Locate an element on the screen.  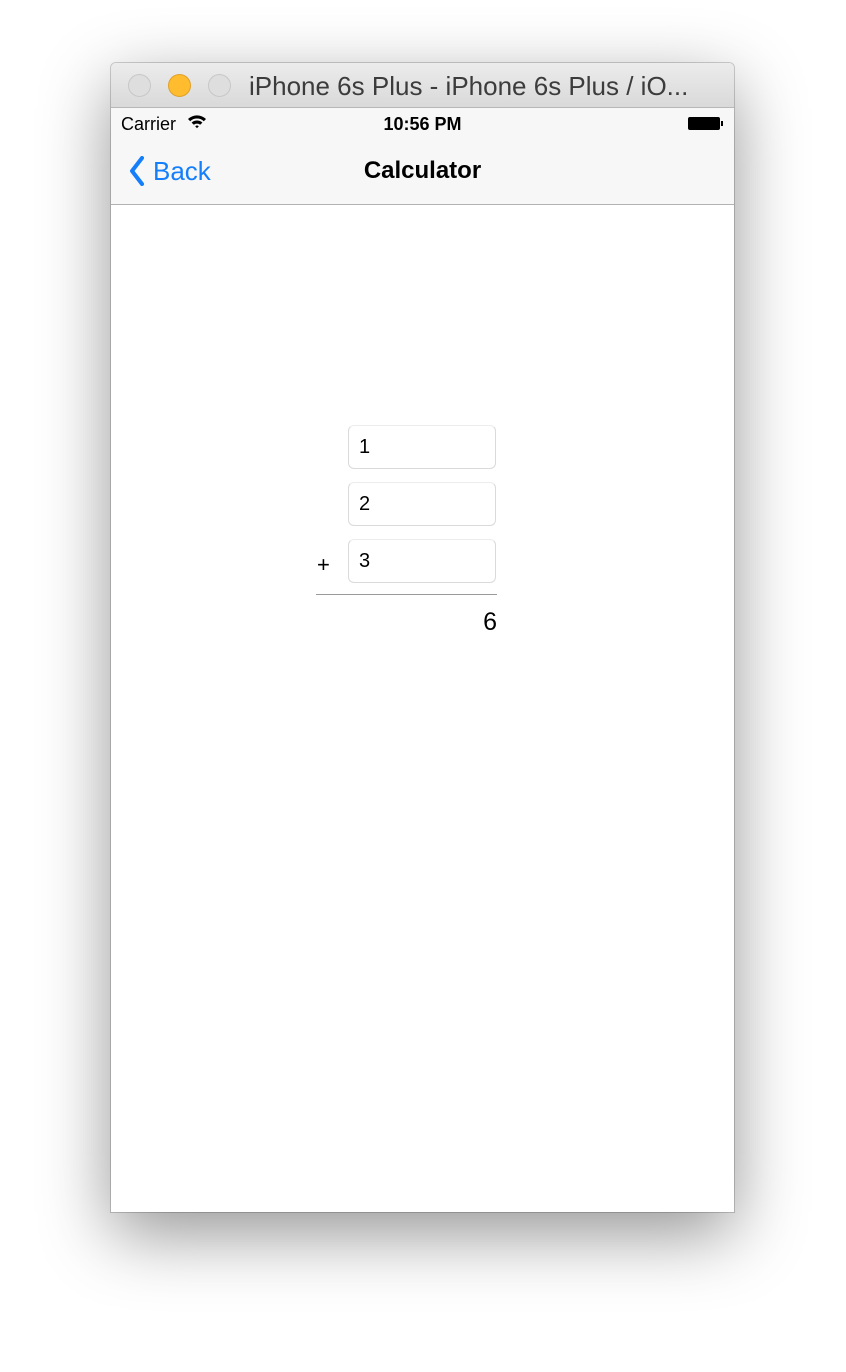
close-window-button is located at coordinates (139, 85).